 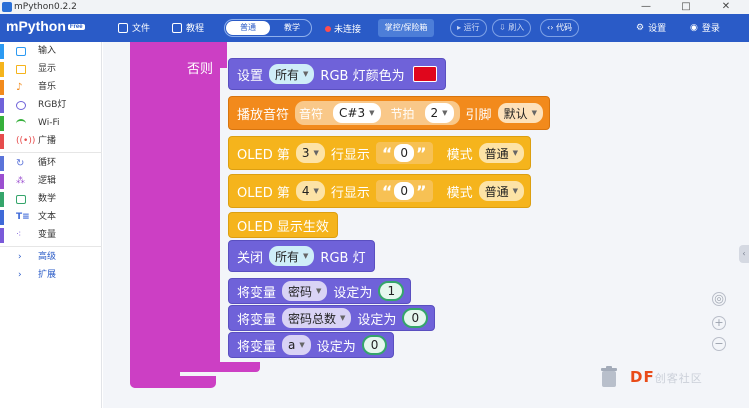 I want to click on sidebar-item-loop: ↻ 循环, so click(x=51, y=163).